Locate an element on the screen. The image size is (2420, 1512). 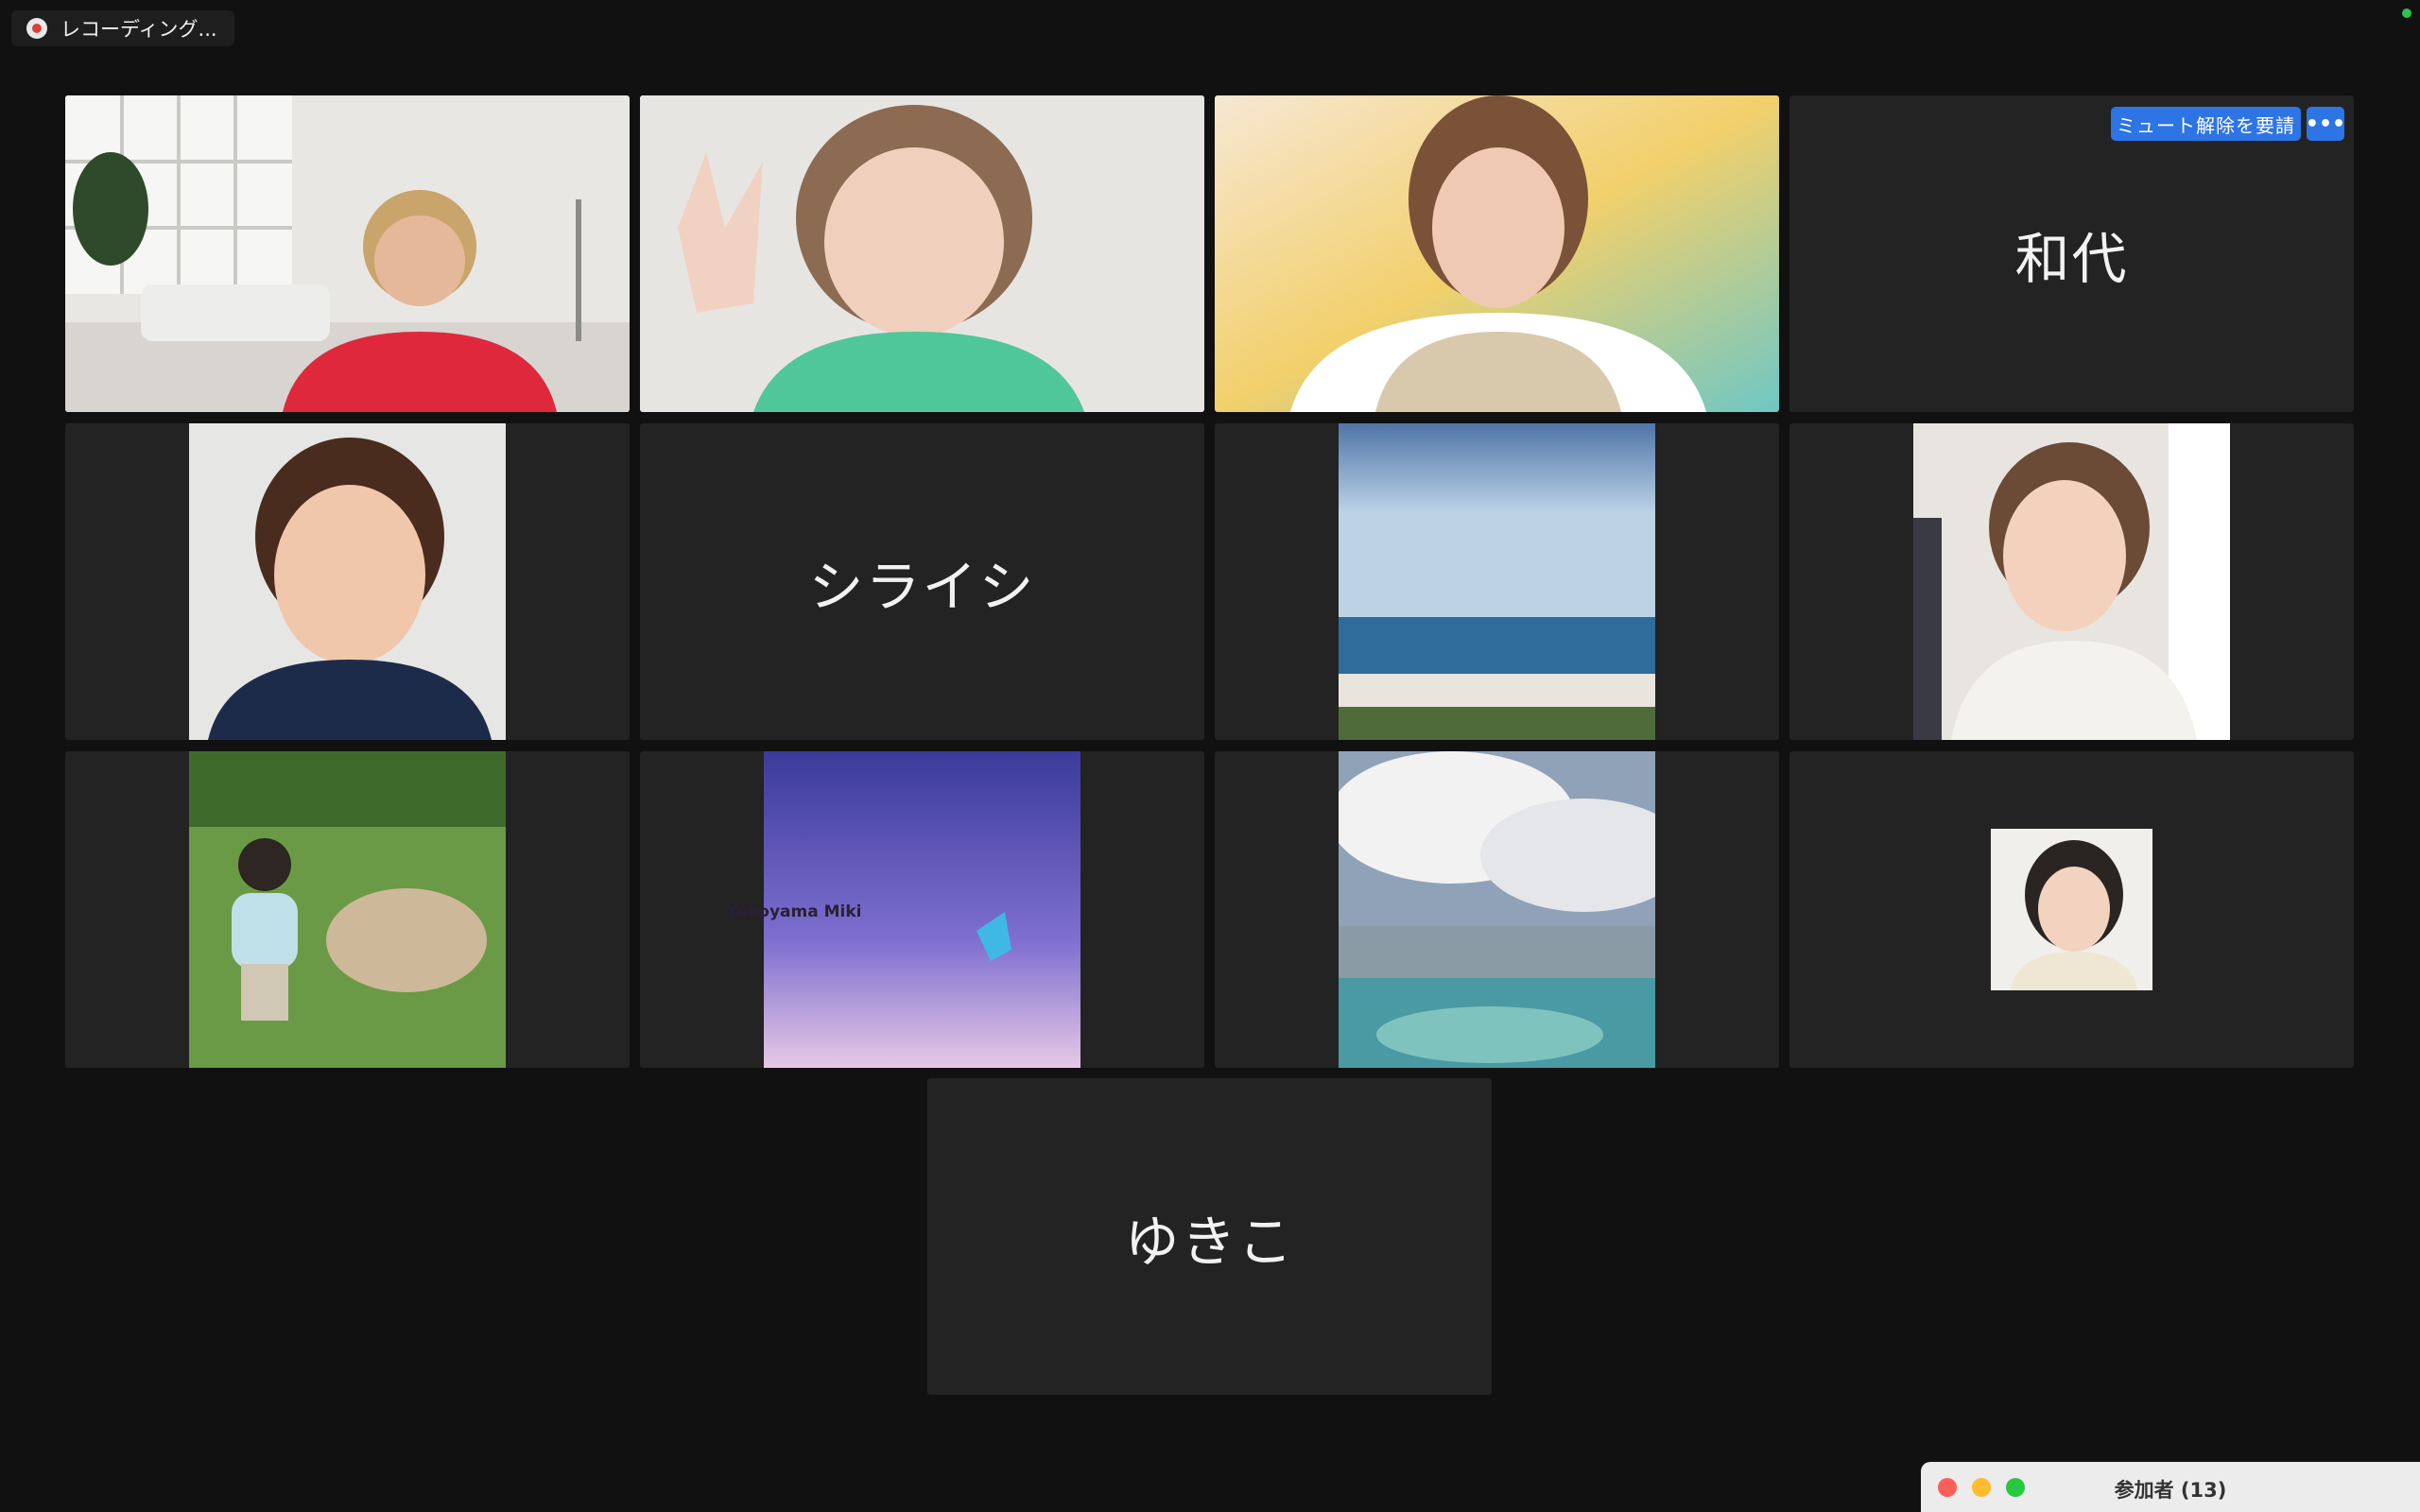
video-tile-6: シライシ is located at coordinates (922, 581).